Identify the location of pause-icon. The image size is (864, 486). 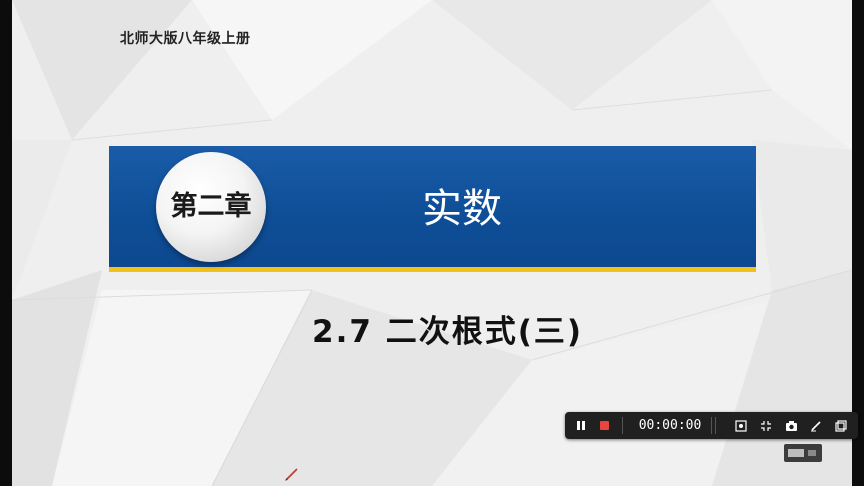
(581, 425).